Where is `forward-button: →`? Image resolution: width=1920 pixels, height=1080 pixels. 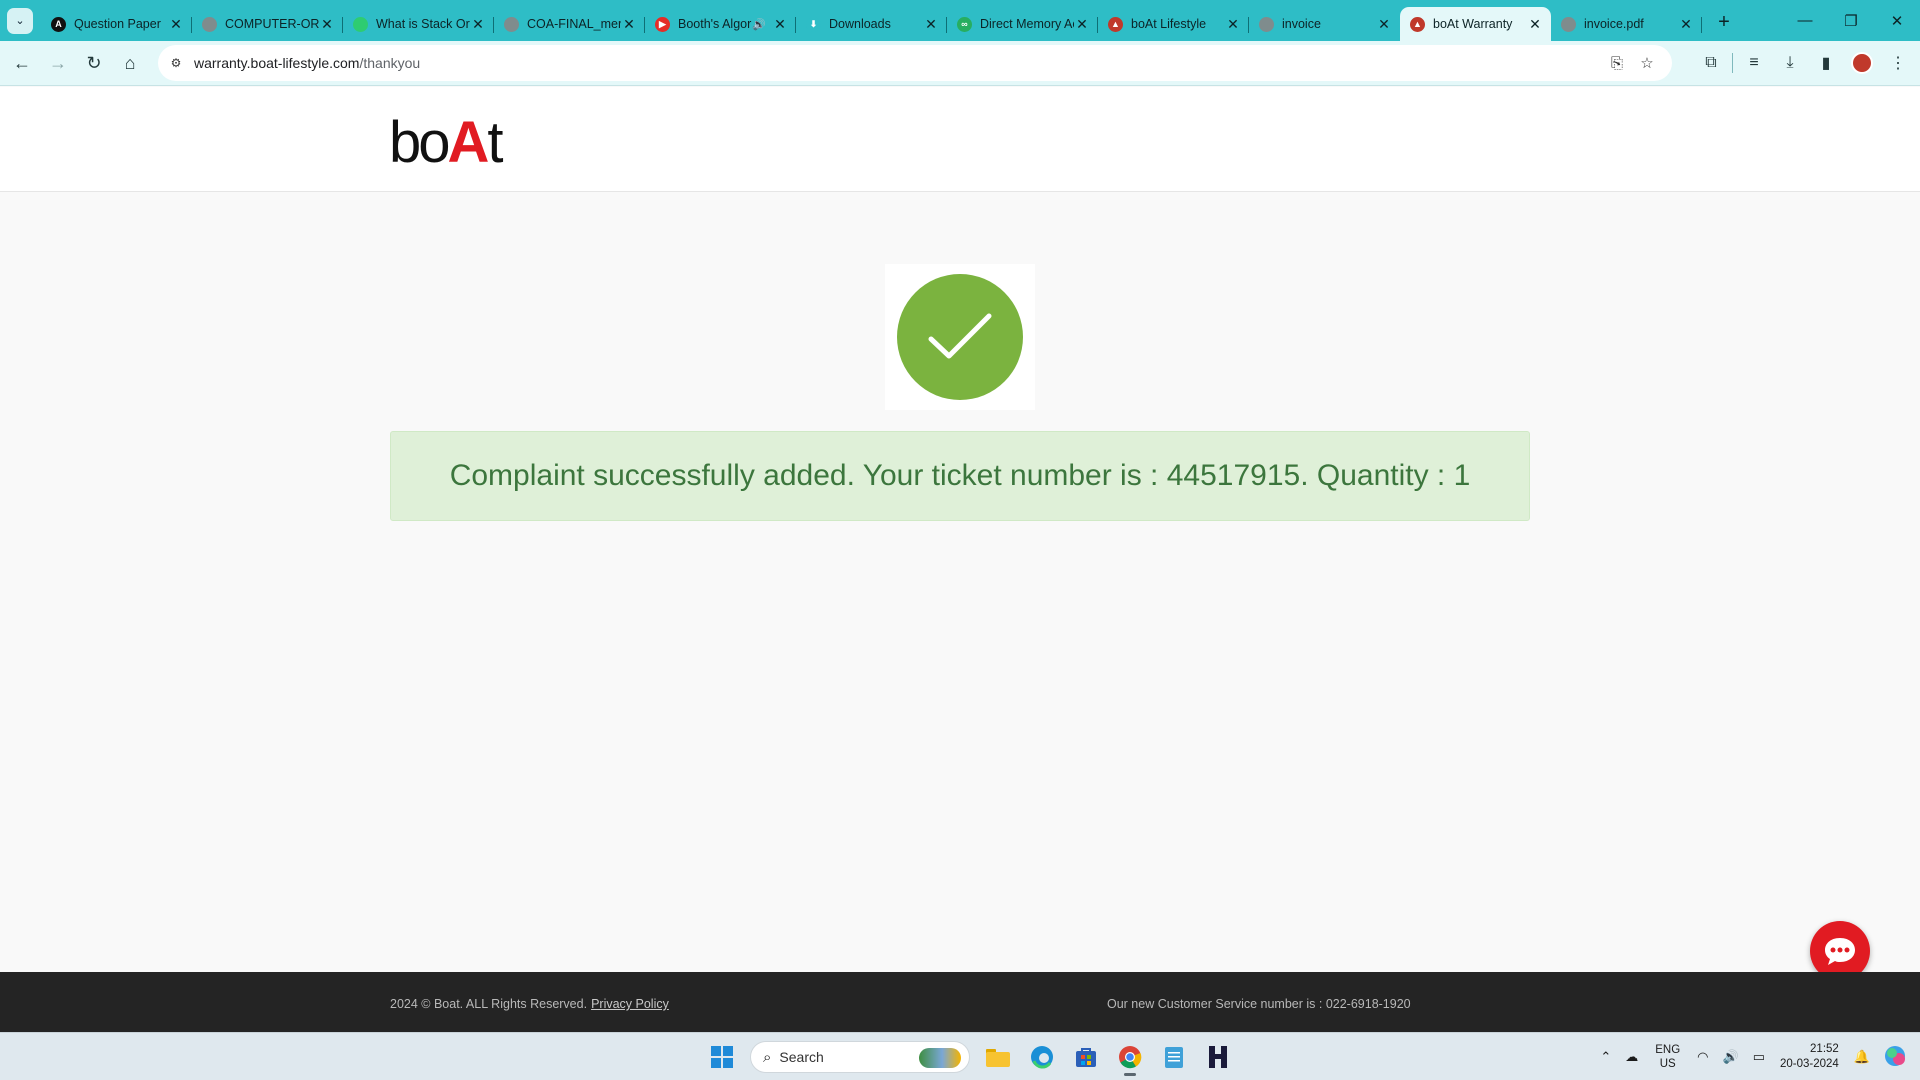 forward-button: → is located at coordinates (58, 63).